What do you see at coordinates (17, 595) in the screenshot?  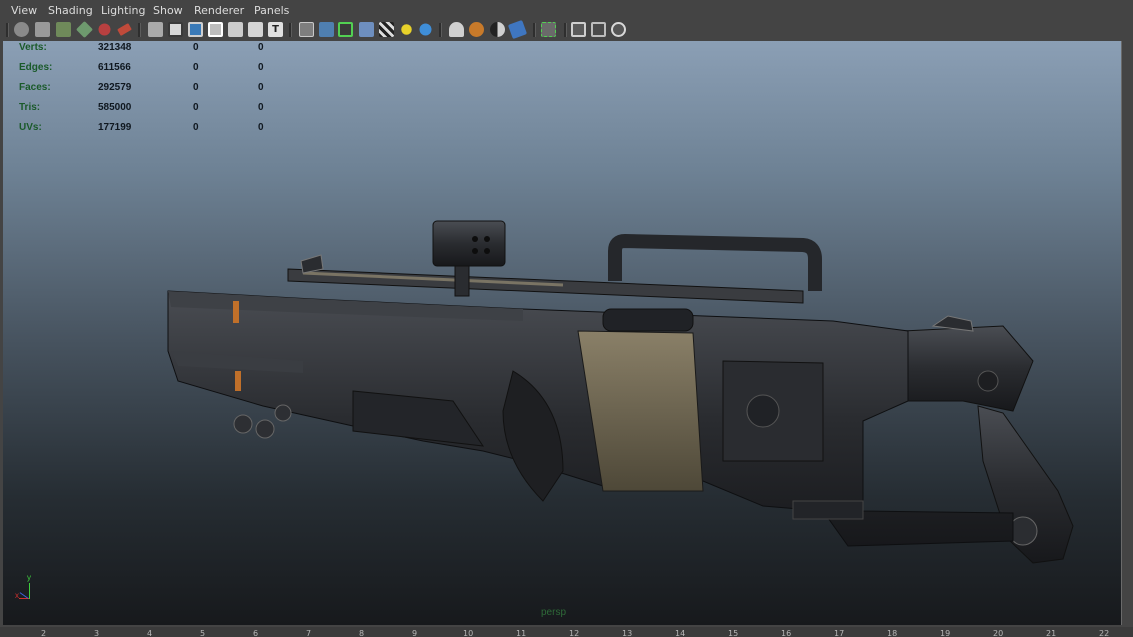 I see `axis-x-label: x` at bounding box center [17, 595].